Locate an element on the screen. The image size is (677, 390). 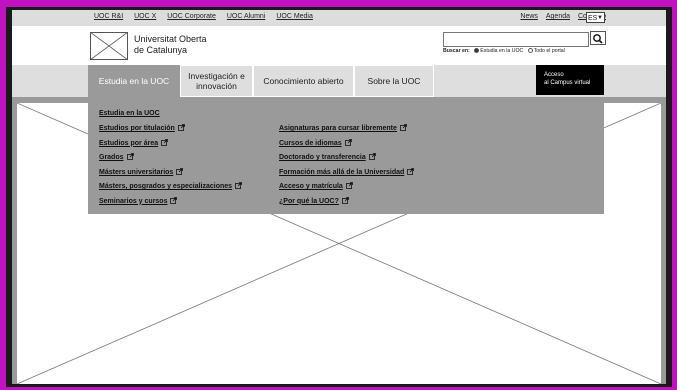
dropdown-link-label: Seminarios y cursos is located at coordinates (133, 201).